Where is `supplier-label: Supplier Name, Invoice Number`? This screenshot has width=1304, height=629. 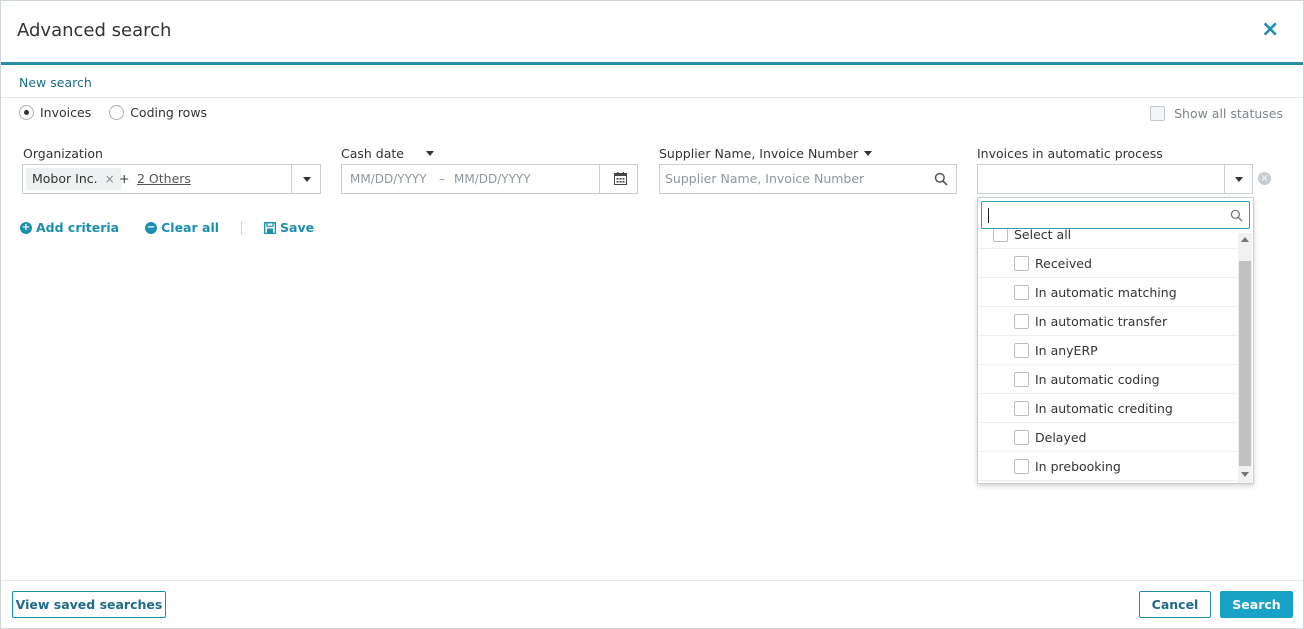 supplier-label: Supplier Name, Invoice Number is located at coordinates (766, 153).